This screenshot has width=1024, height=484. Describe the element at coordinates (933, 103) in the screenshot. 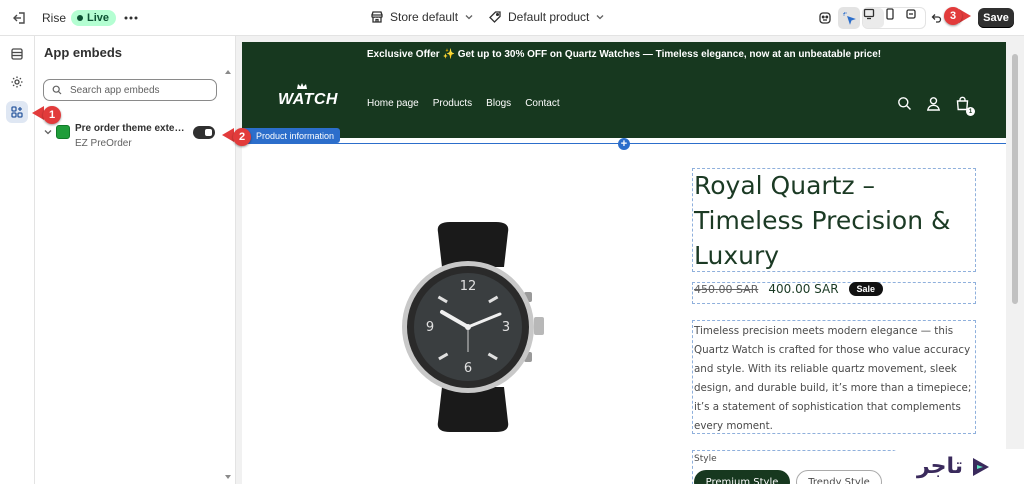

I see `account-icon` at that location.